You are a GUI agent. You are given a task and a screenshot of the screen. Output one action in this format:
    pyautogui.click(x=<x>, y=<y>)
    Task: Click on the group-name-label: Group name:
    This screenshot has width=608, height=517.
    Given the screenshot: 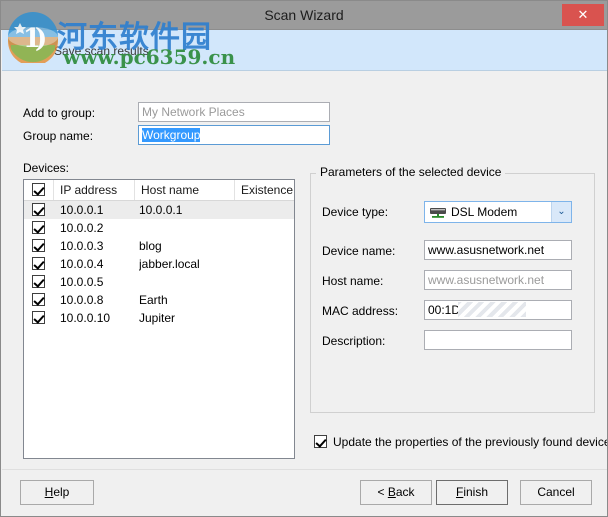 What is the action you would take?
    pyautogui.click(x=58, y=136)
    